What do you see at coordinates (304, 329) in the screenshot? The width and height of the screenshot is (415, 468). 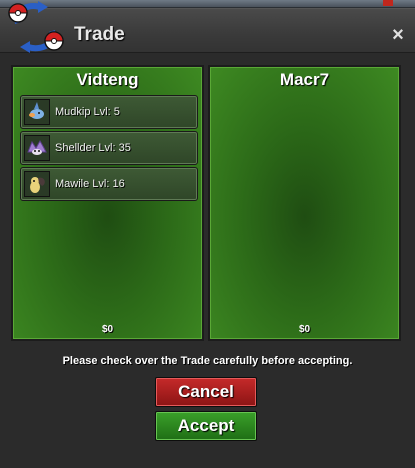 I see `partner-money-offer: $0` at bounding box center [304, 329].